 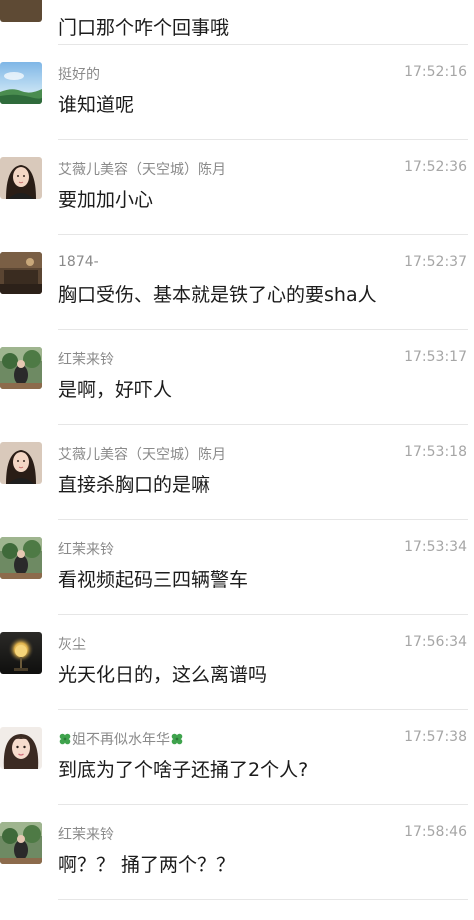 I want to click on message-text: 谁知道呢, so click(x=96, y=105).